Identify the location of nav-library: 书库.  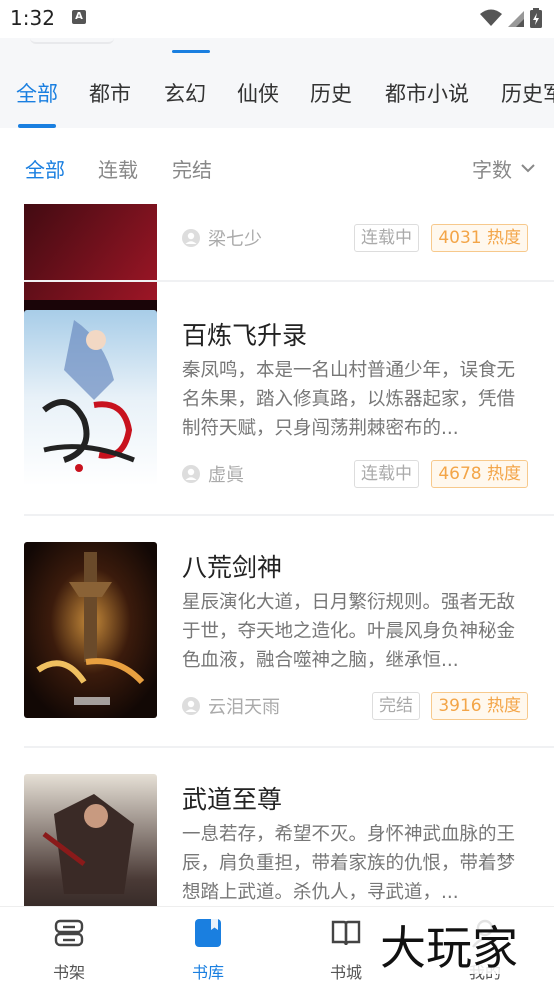
(208, 945).